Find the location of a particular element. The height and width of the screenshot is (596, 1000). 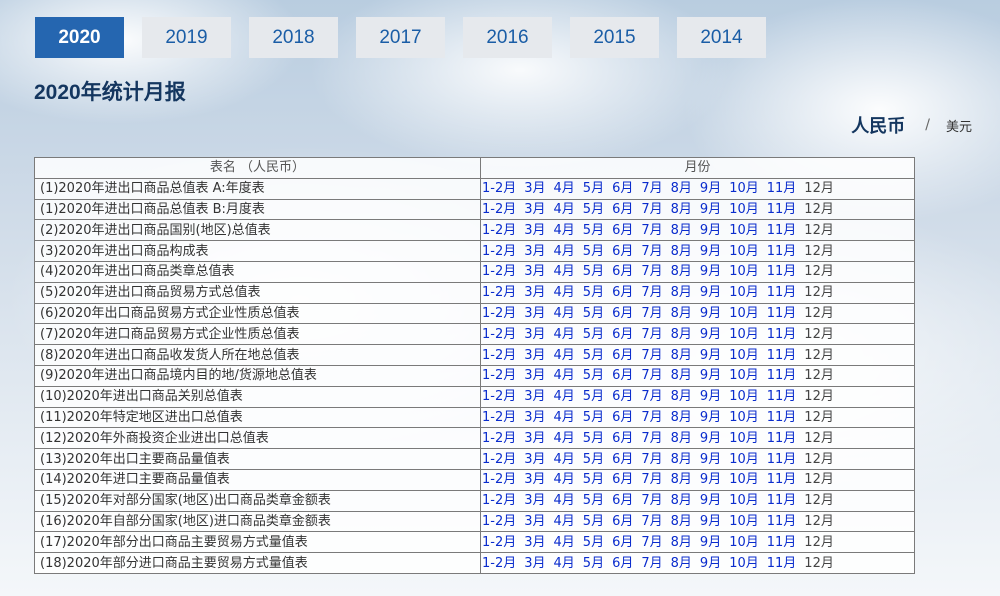

tab-year-2015: 2015 is located at coordinates (614, 37).